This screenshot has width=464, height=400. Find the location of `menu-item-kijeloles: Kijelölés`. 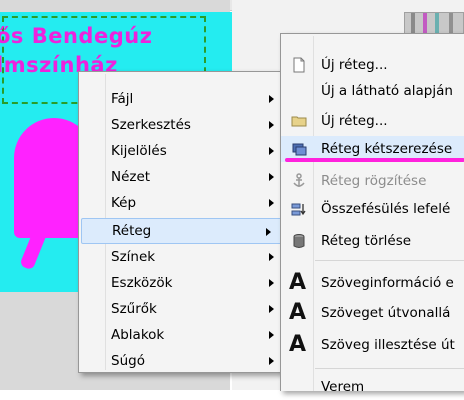

menu-item-kijeloles: Kijelölés is located at coordinates (183, 151).